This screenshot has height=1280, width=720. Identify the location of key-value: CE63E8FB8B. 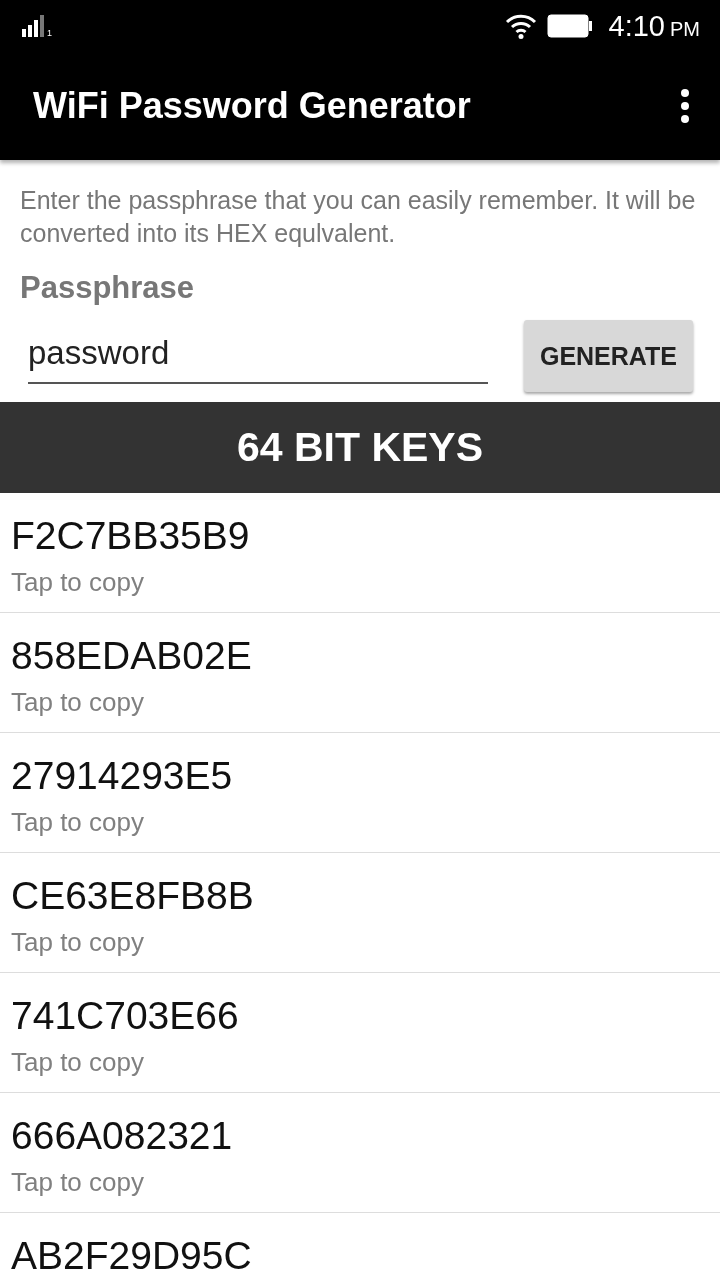
(133, 896).